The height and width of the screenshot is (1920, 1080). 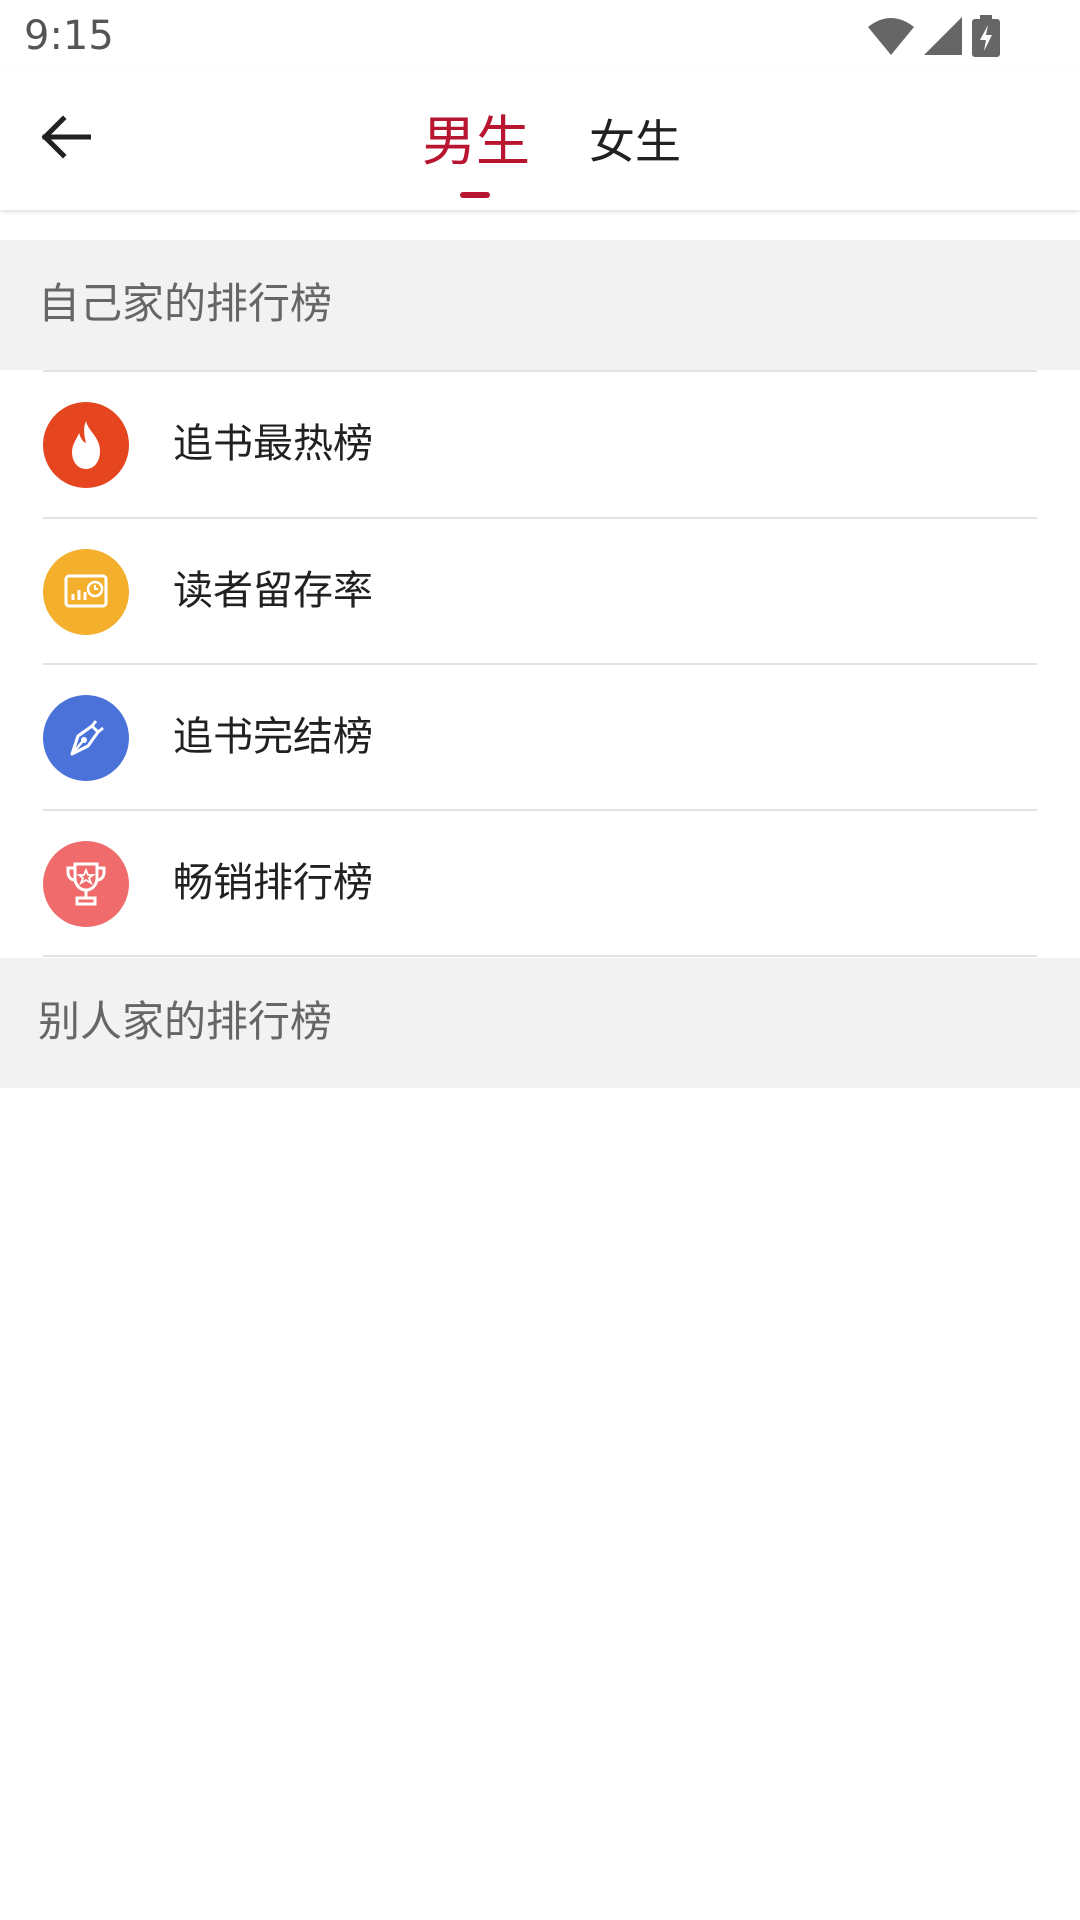 I want to click on status-bar: 9:15, so click(x=540, y=36).